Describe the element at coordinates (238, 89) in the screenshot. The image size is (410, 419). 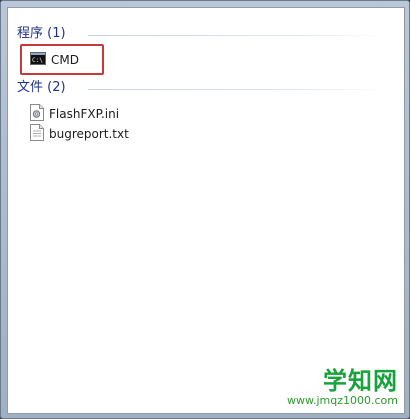
I see `files-group-divider` at that location.